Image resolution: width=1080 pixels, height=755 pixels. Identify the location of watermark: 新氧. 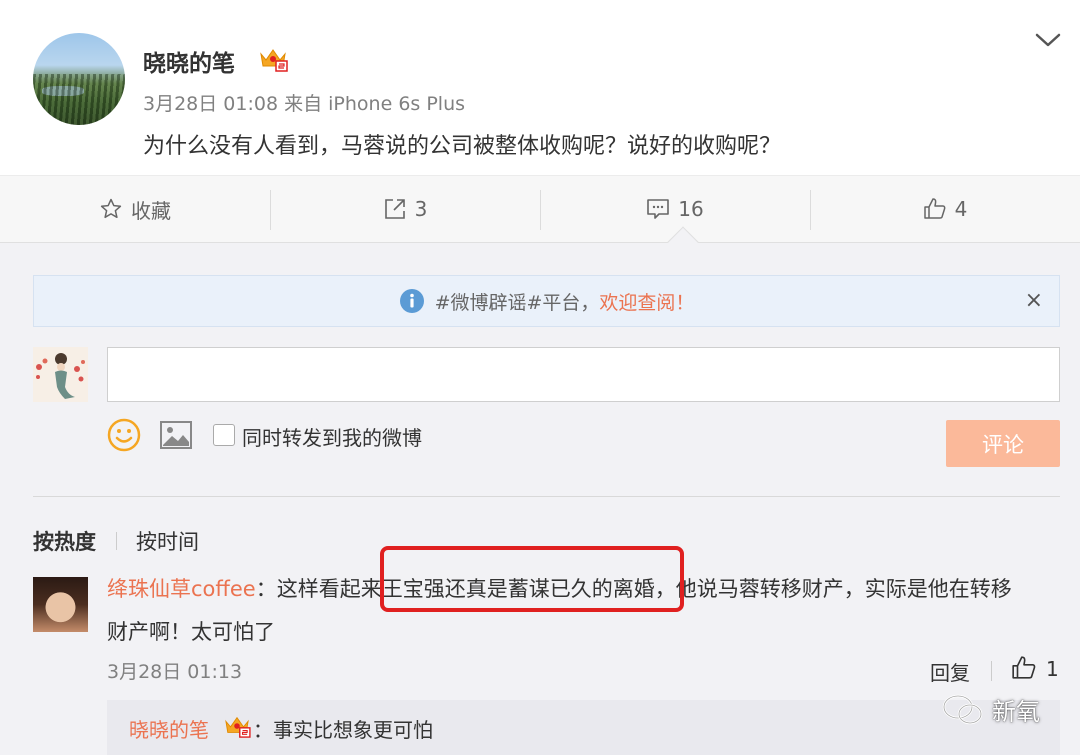
(991, 709).